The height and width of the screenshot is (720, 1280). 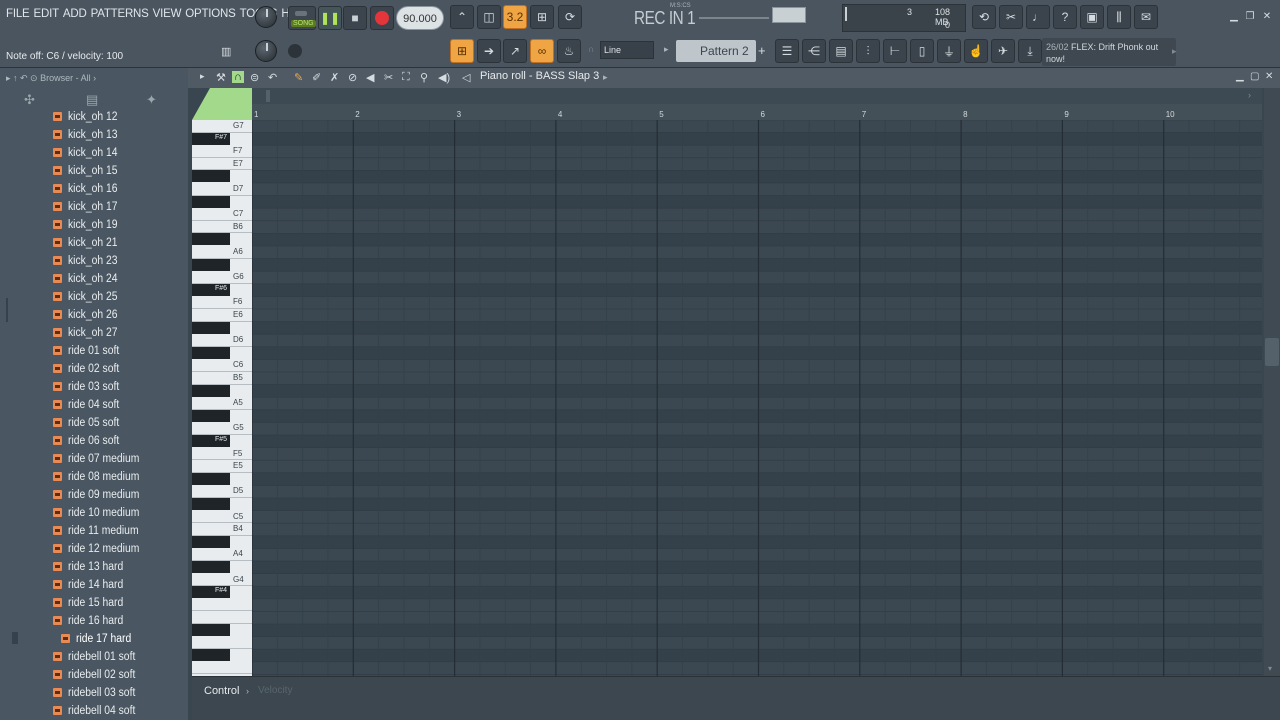 I want to click on pattern-prev-icon: ▸, so click(x=666, y=49).